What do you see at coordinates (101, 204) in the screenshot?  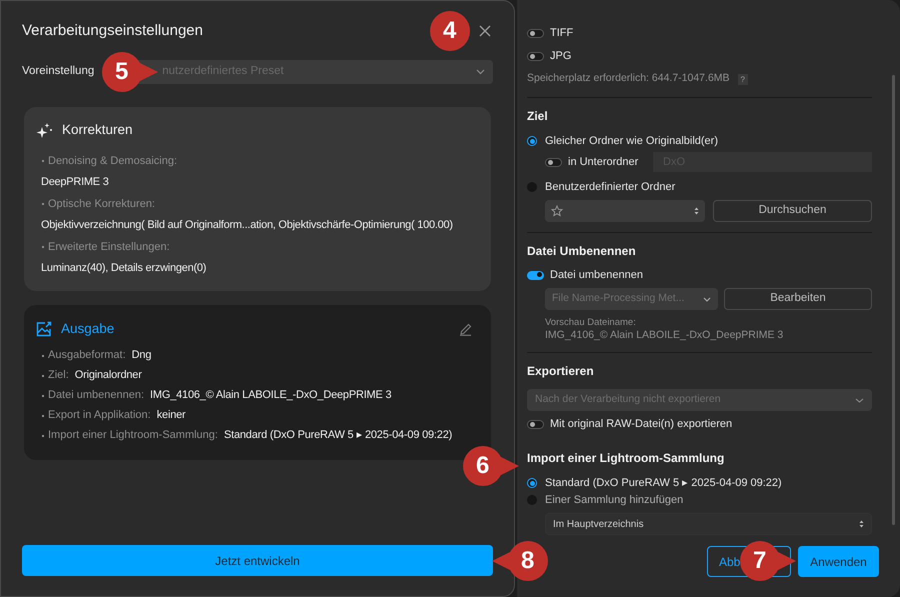 I see `section-label: Optische Korrekturen:` at bounding box center [101, 204].